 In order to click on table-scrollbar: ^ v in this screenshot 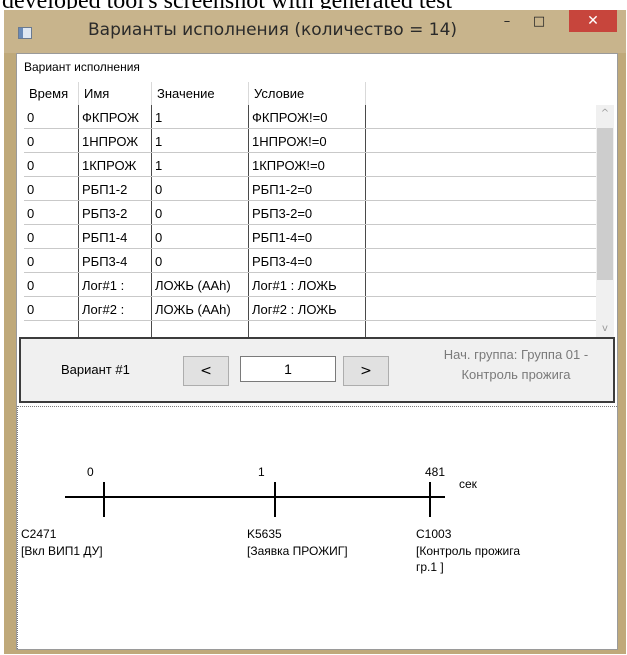, I will do `click(605, 221)`.